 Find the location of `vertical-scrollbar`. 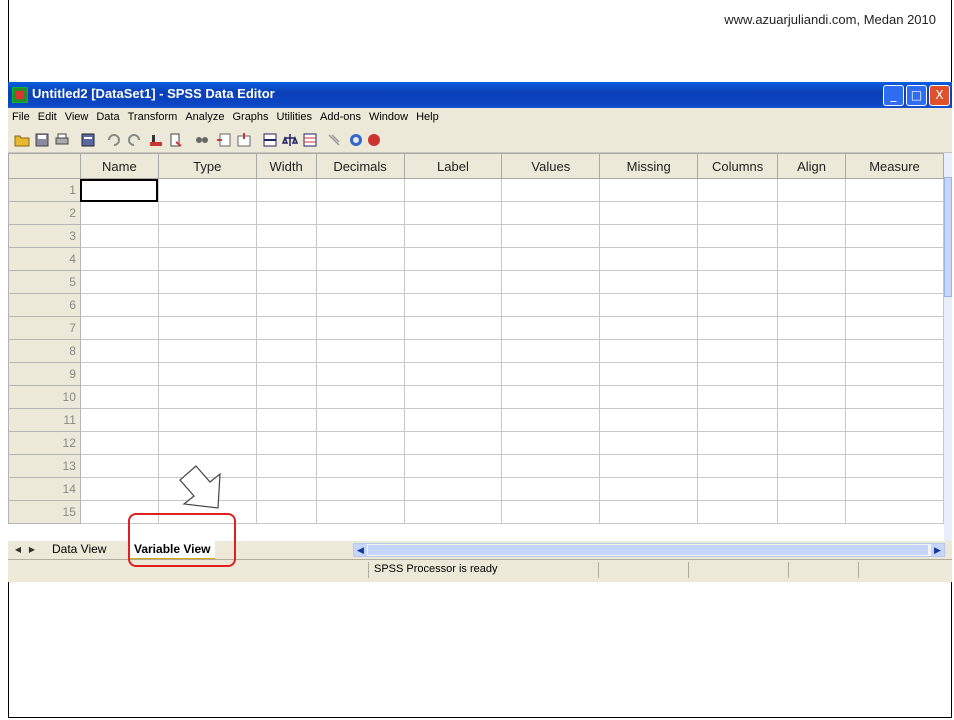

vertical-scrollbar is located at coordinates (948, 347).